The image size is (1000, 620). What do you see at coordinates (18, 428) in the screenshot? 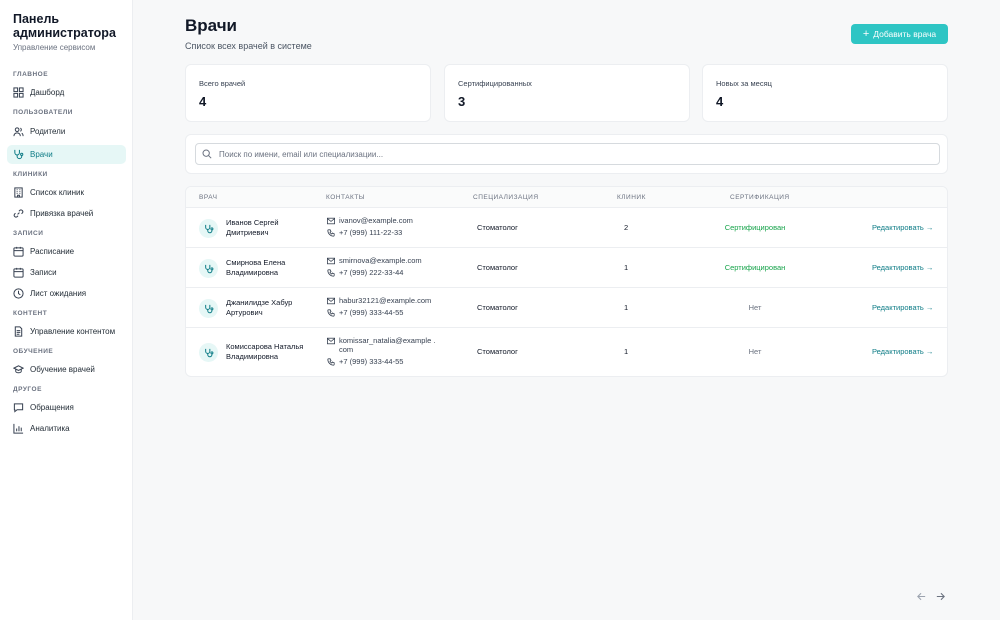
I see `bar-chart-icon` at bounding box center [18, 428].